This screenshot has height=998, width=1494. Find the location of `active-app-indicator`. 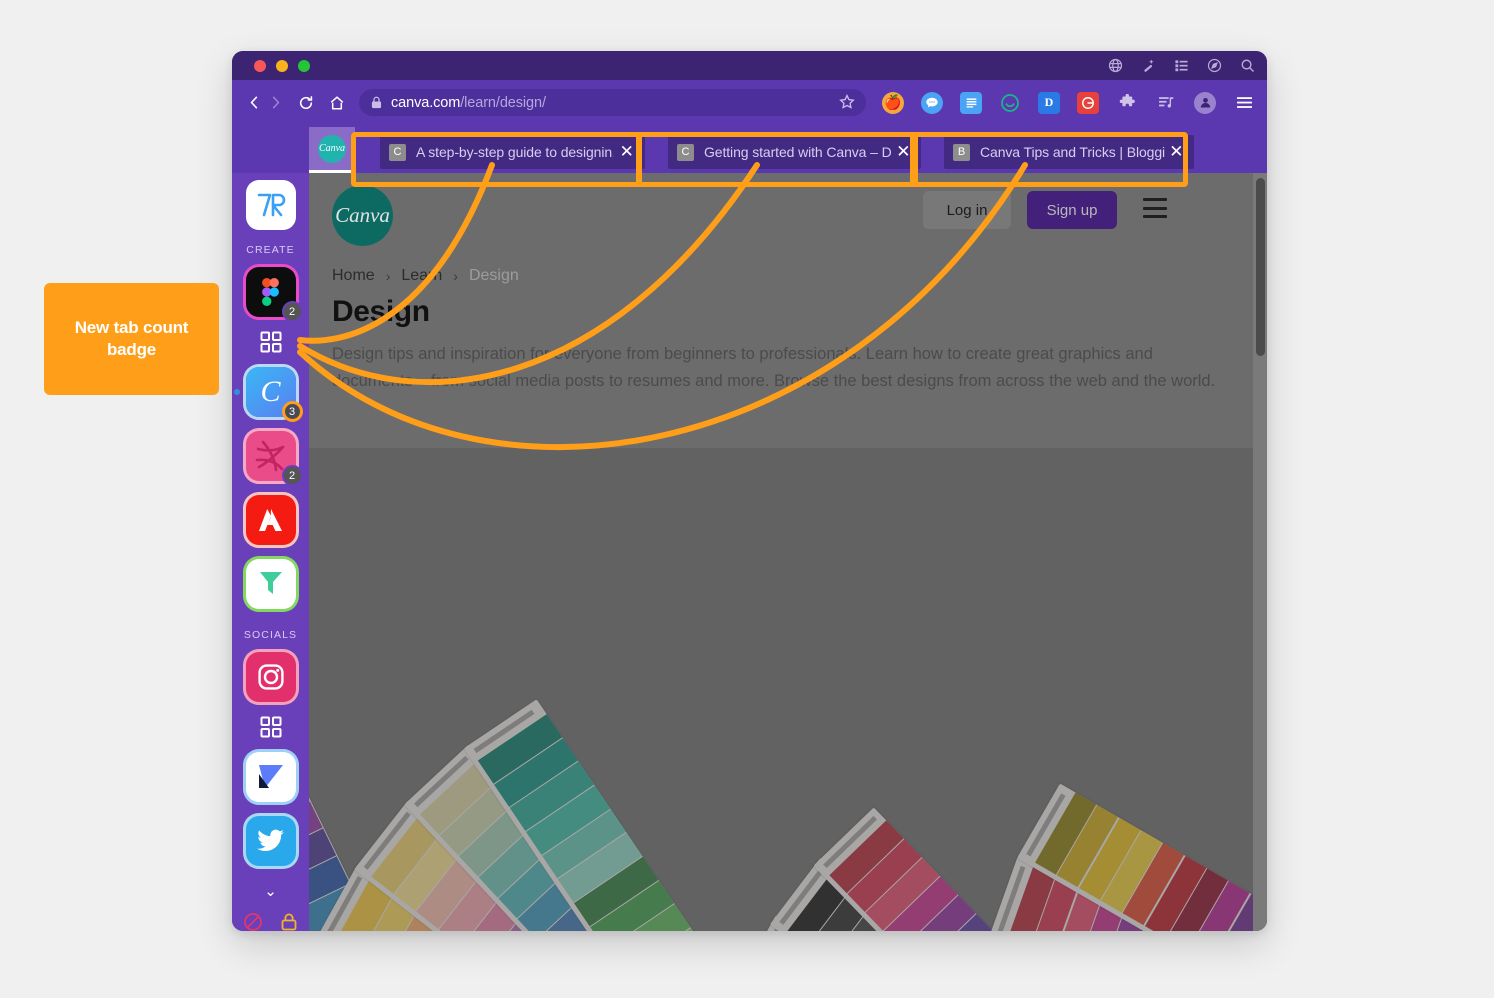

active-app-indicator is located at coordinates (236, 392).